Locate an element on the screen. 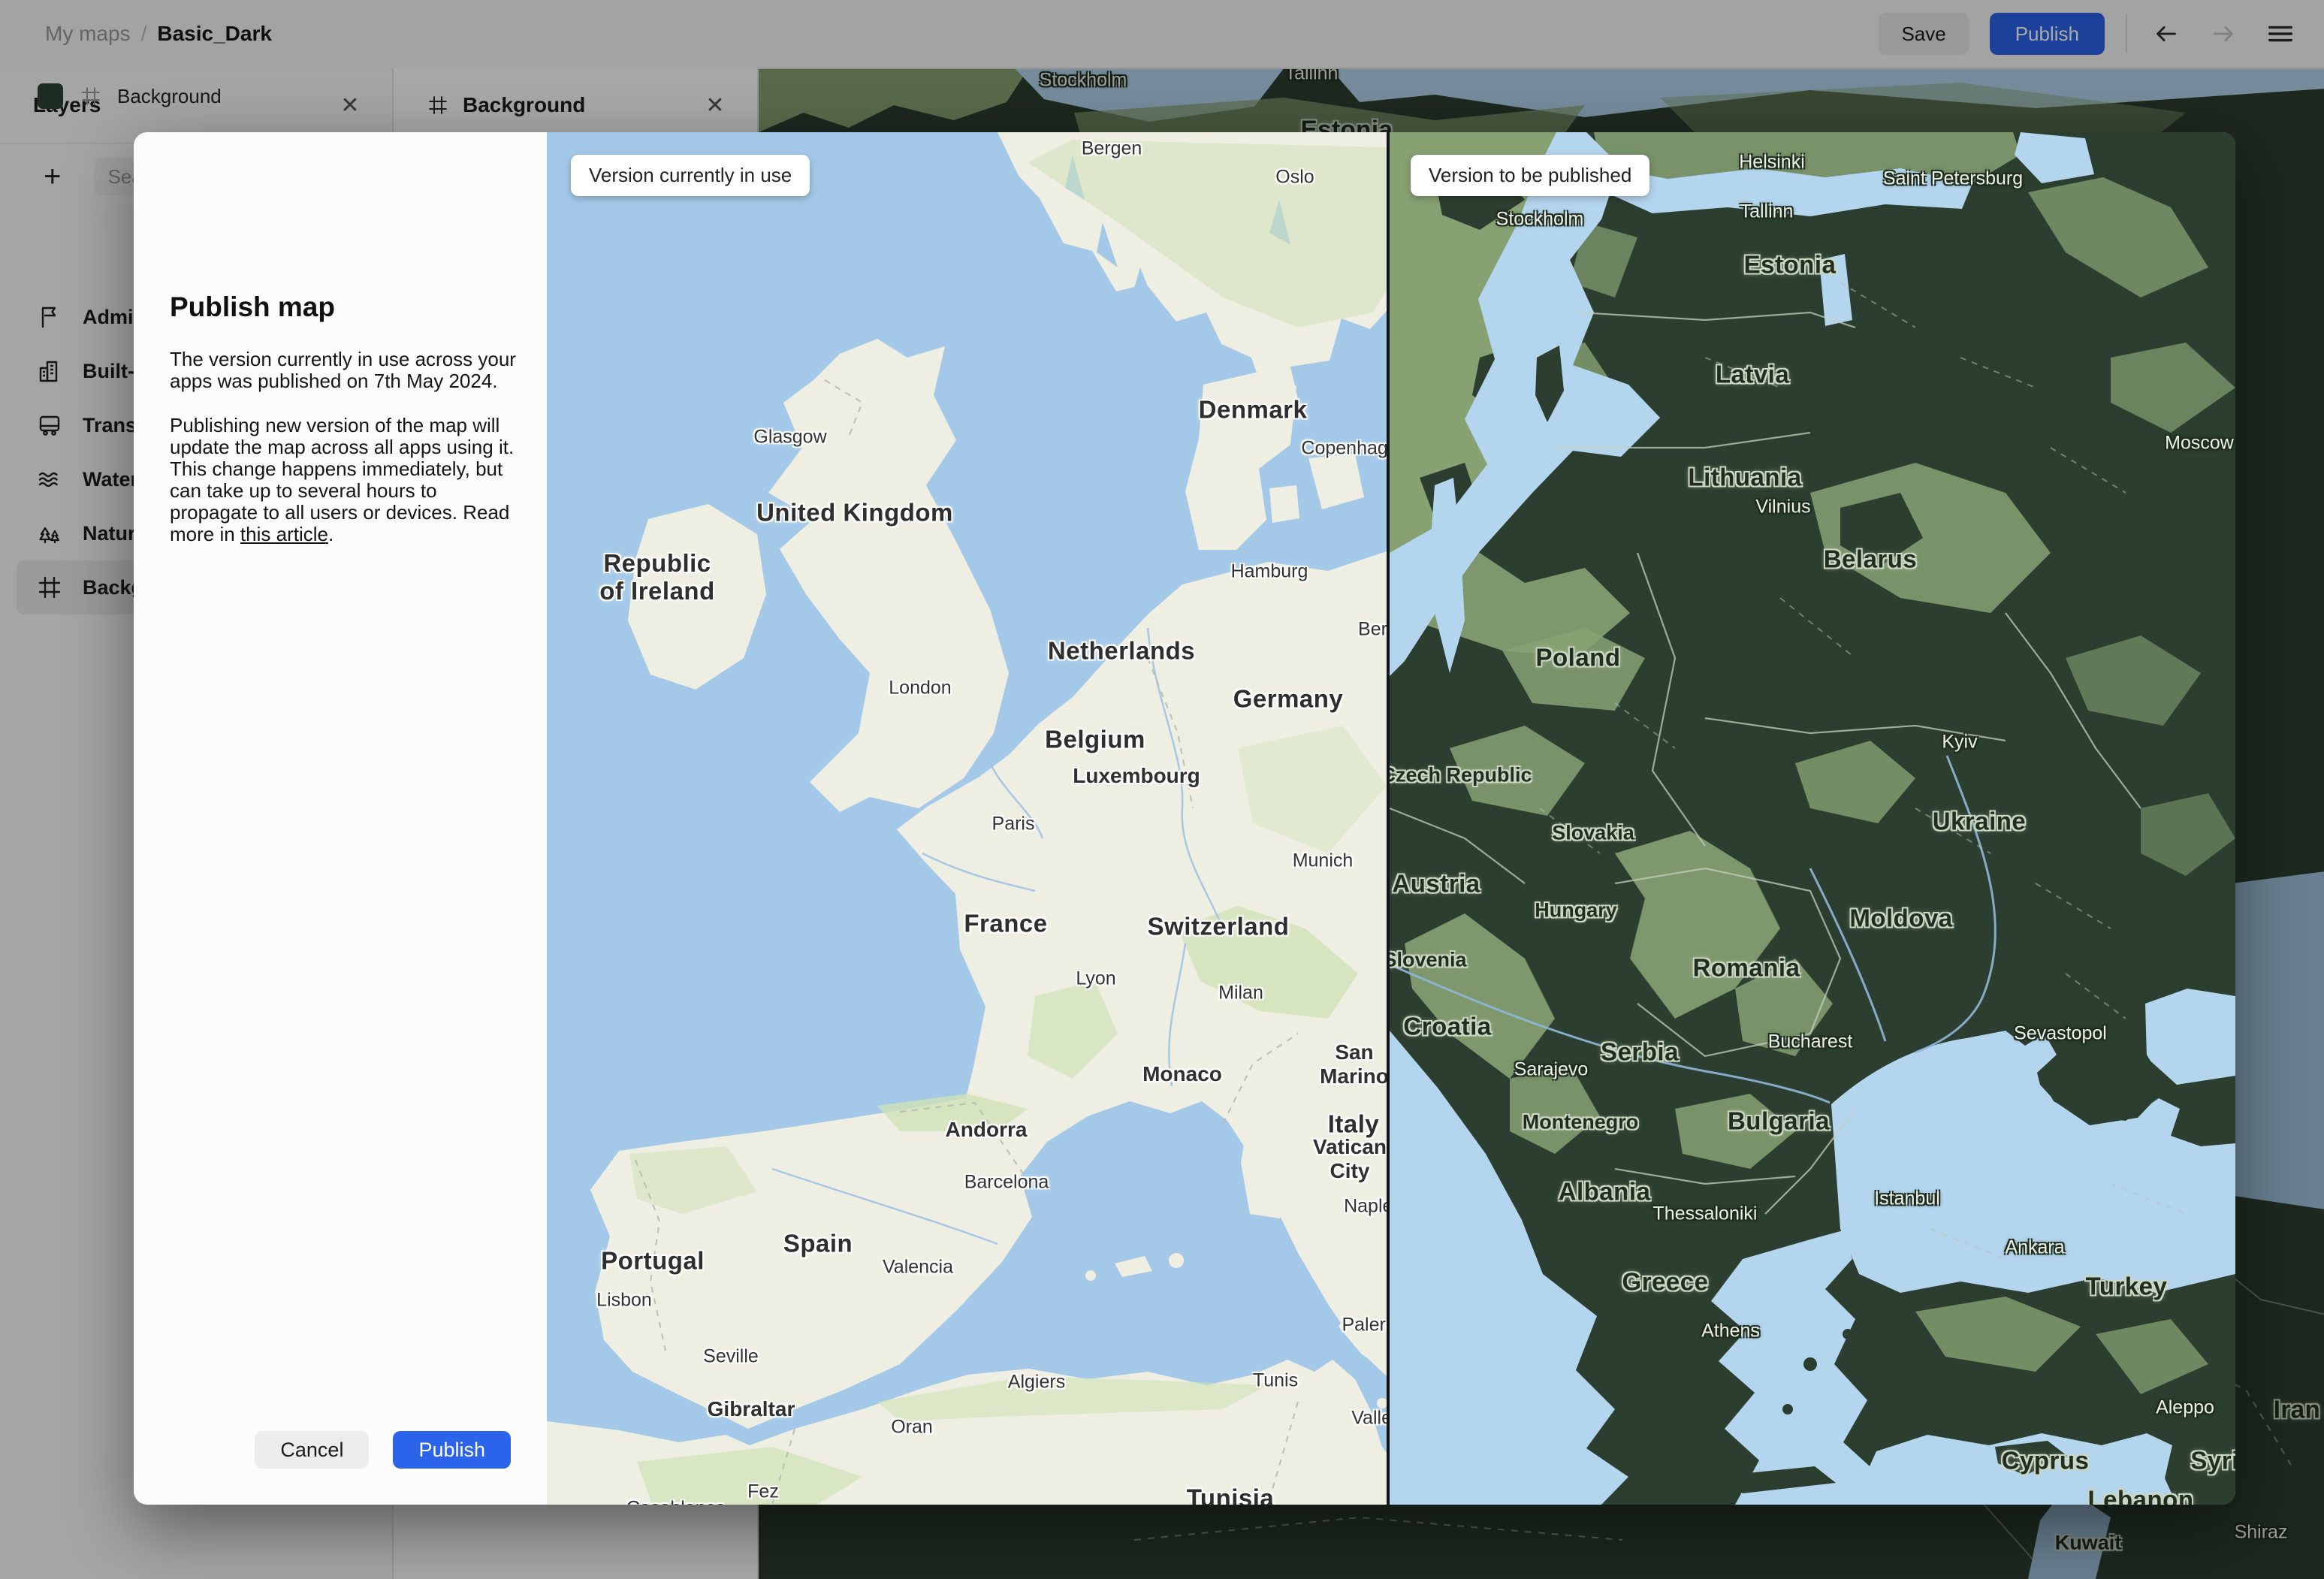  publish-confirm-button: Publish is located at coordinates (452, 1450).